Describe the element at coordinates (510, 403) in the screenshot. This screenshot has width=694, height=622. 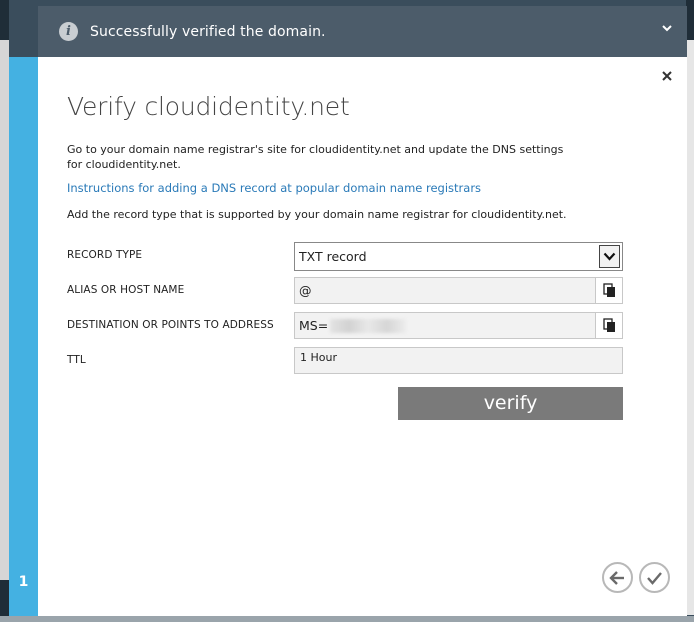
I see `verify-button: verify` at that location.